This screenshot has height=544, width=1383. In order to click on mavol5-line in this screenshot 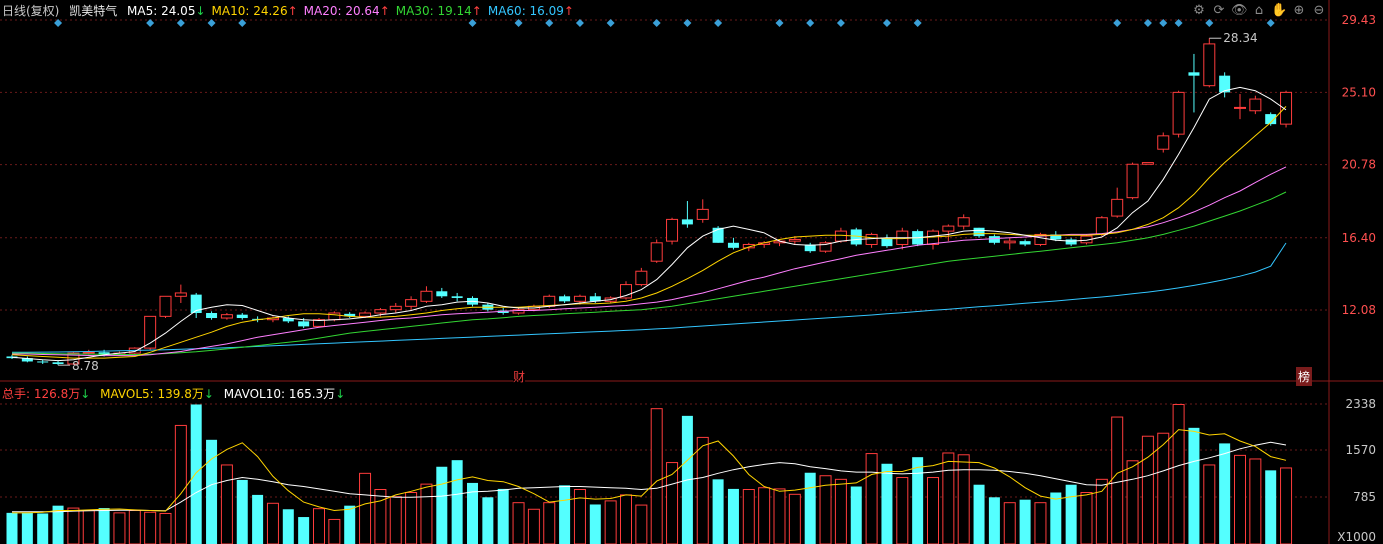, I will do `click(649, 471)`.